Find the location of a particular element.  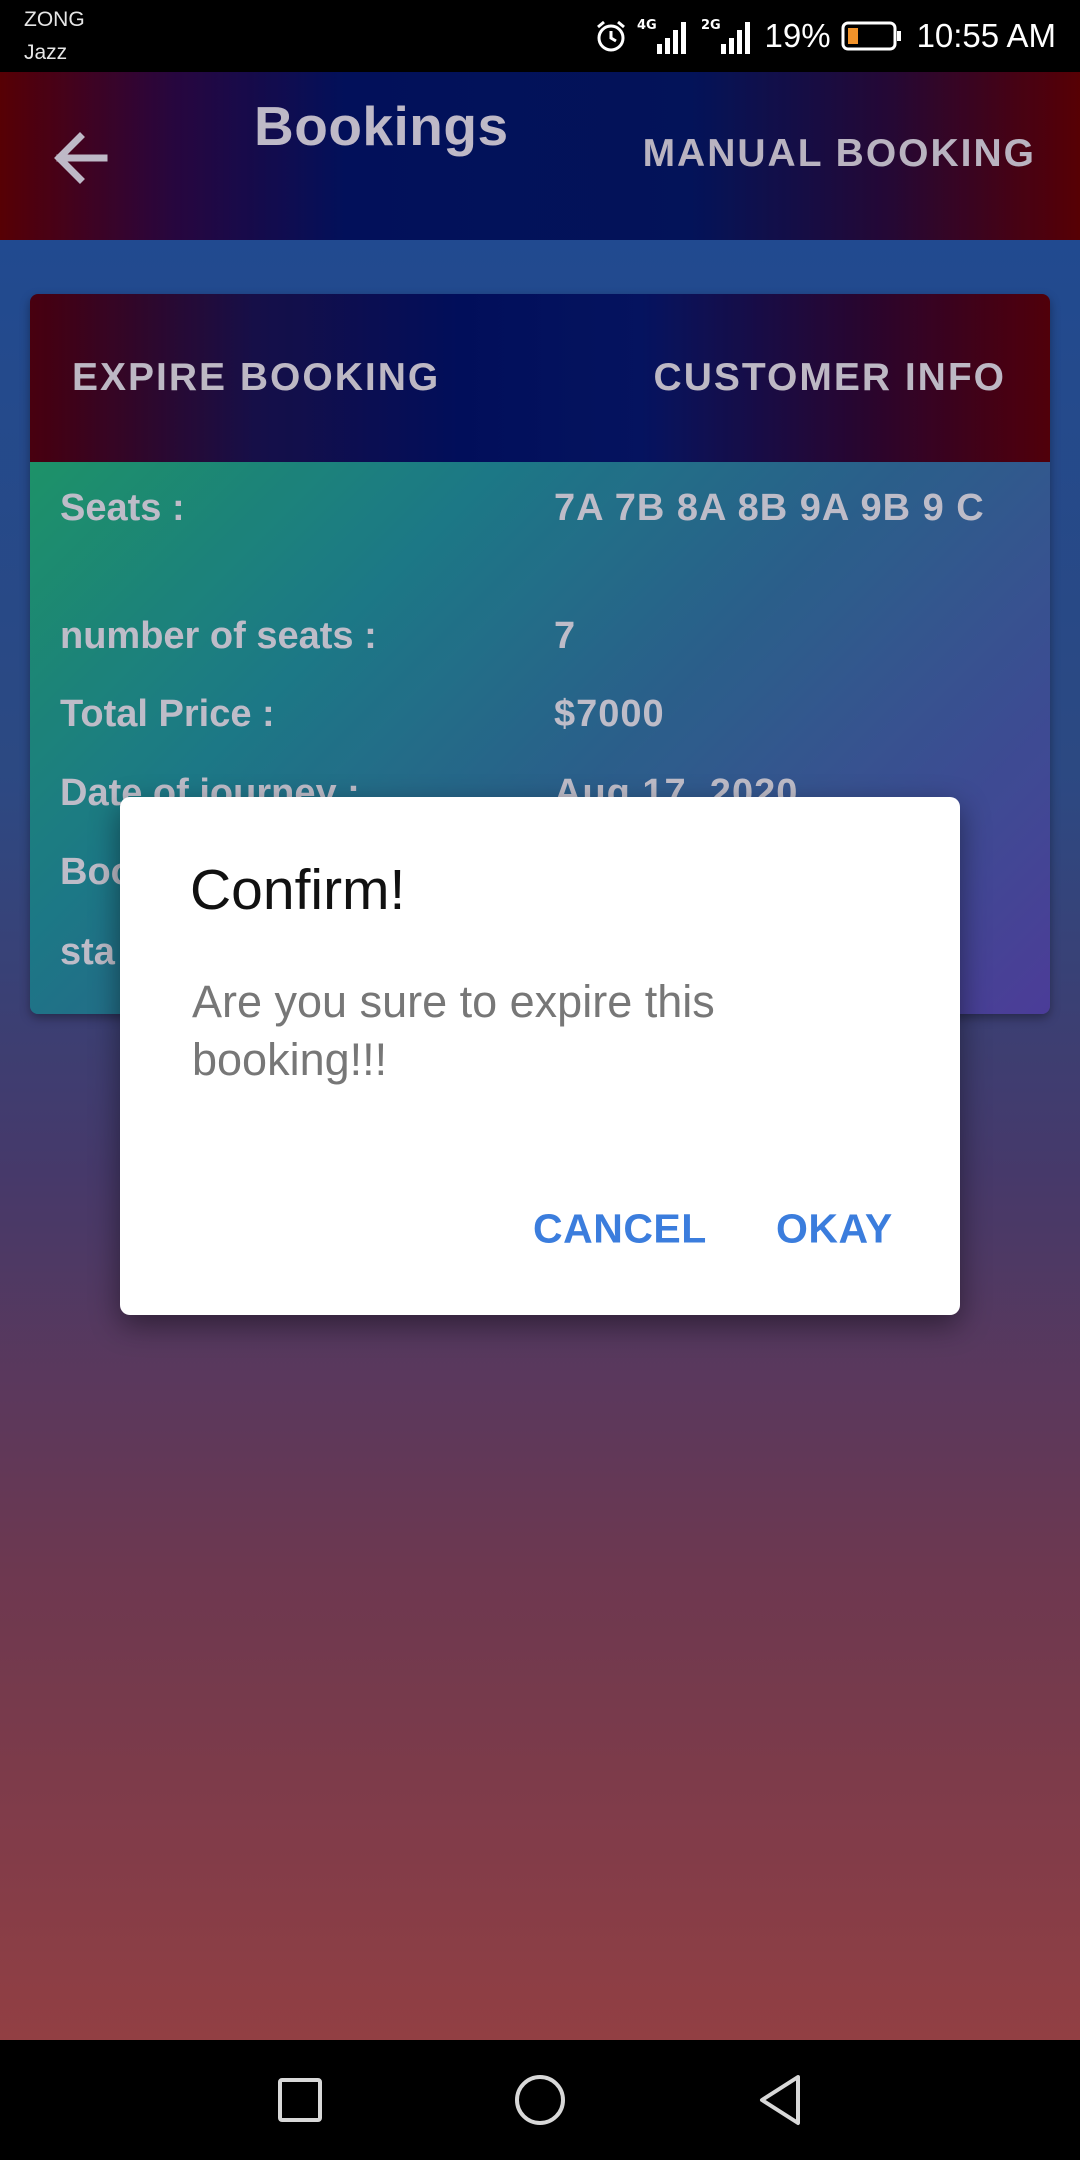

cancel-button: CANCEL is located at coordinates (620, 1229).